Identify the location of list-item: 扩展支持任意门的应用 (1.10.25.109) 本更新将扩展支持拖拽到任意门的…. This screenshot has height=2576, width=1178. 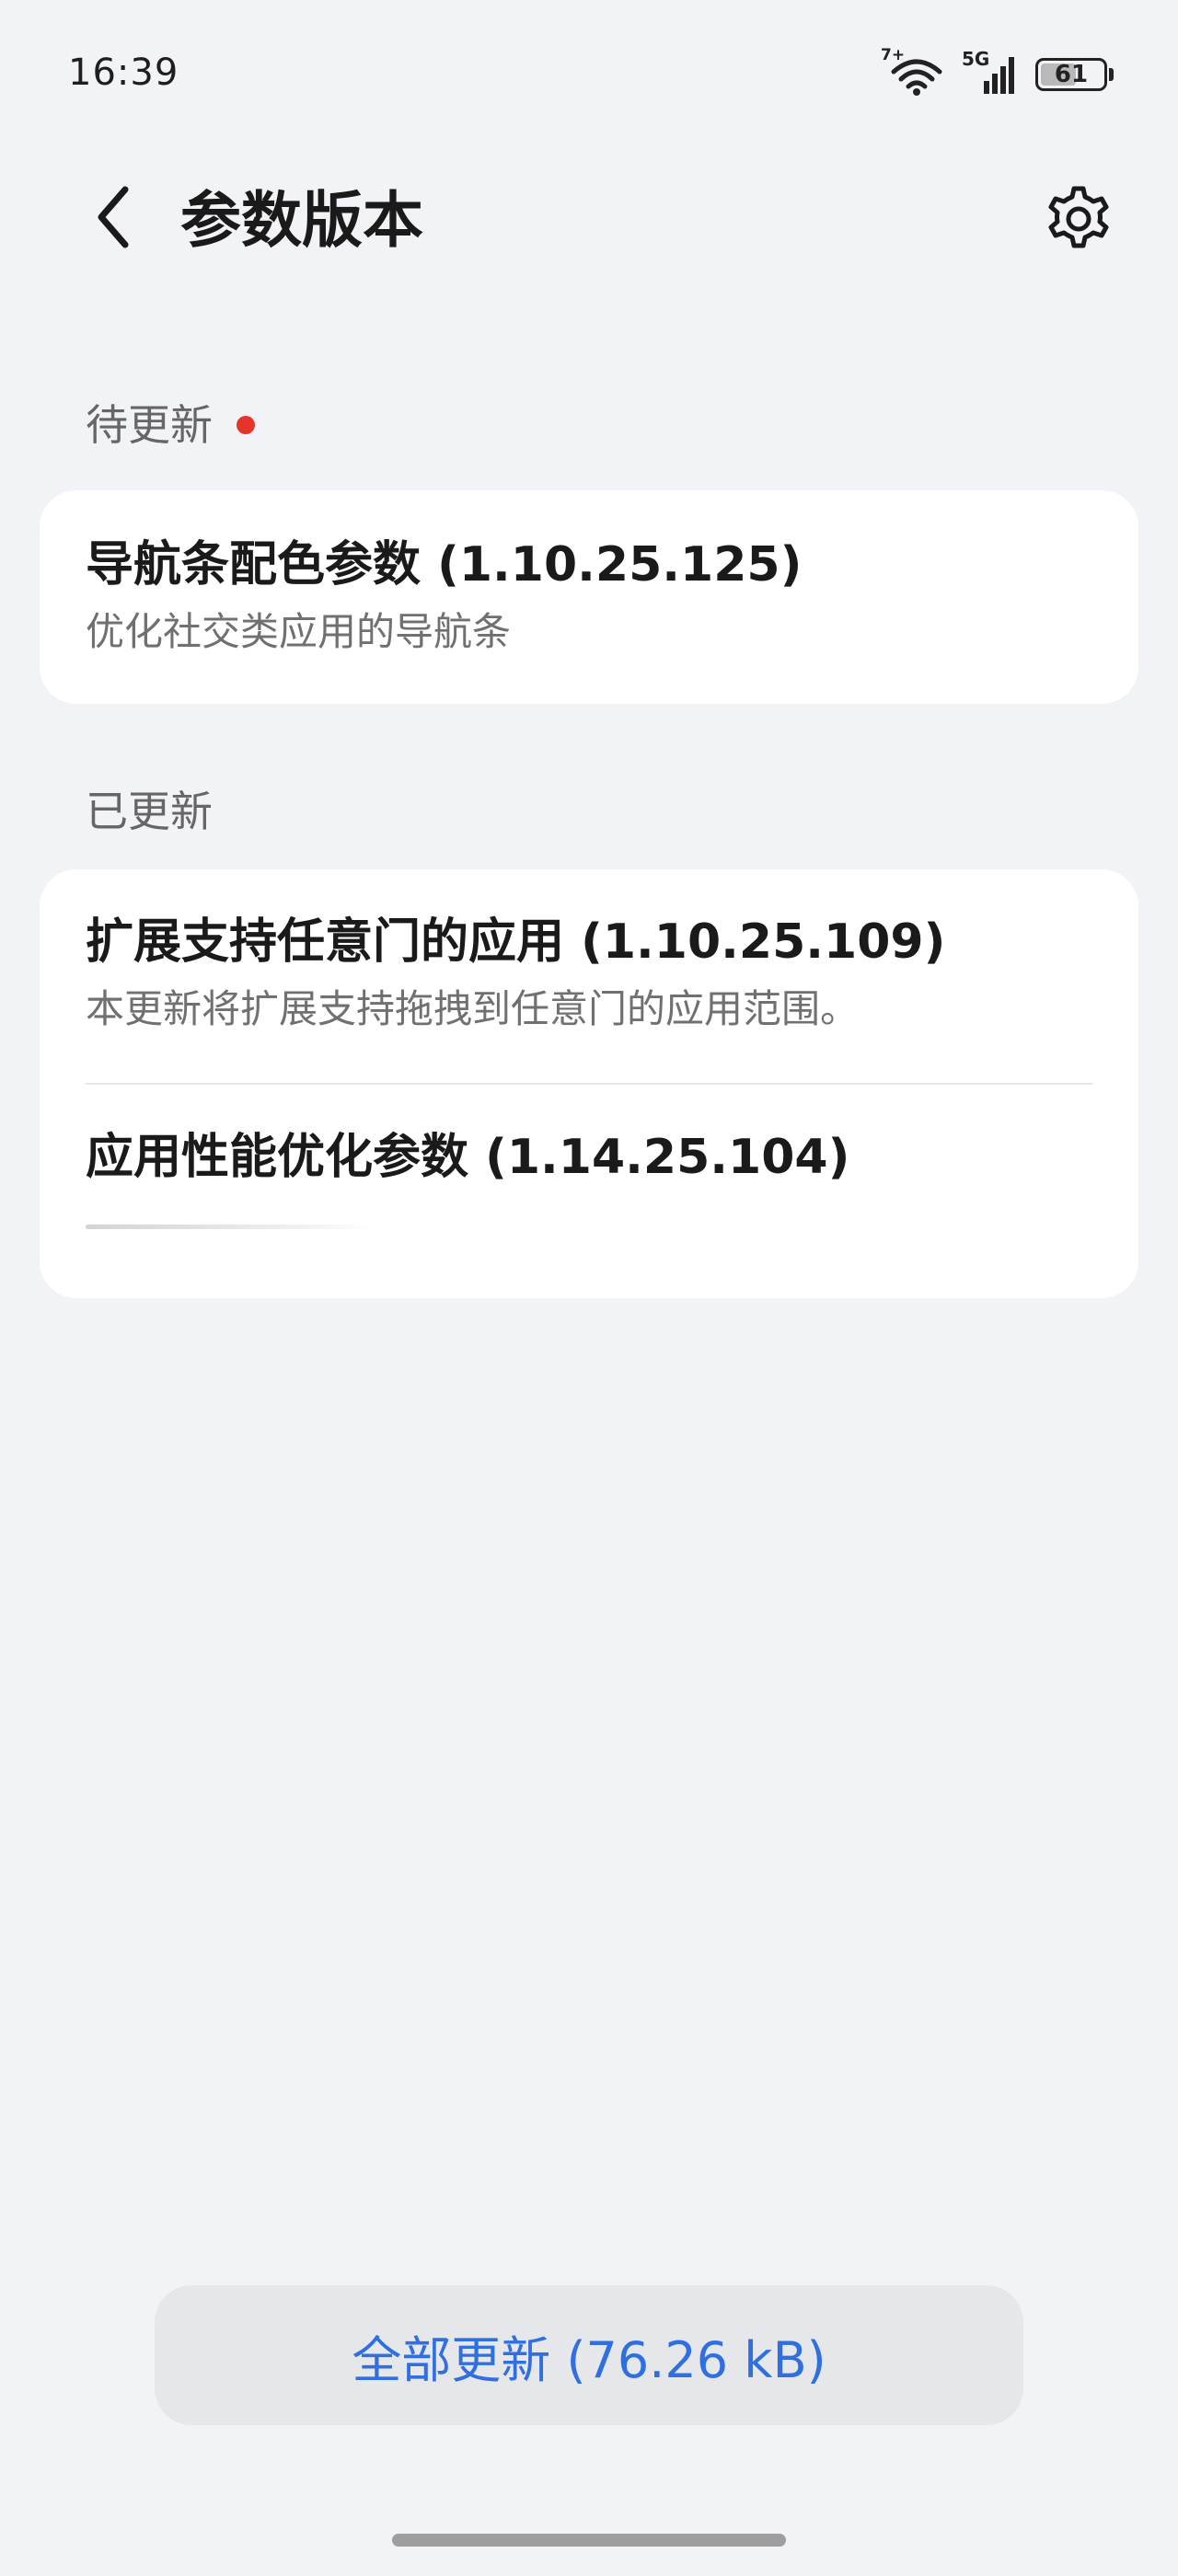
(589, 974).